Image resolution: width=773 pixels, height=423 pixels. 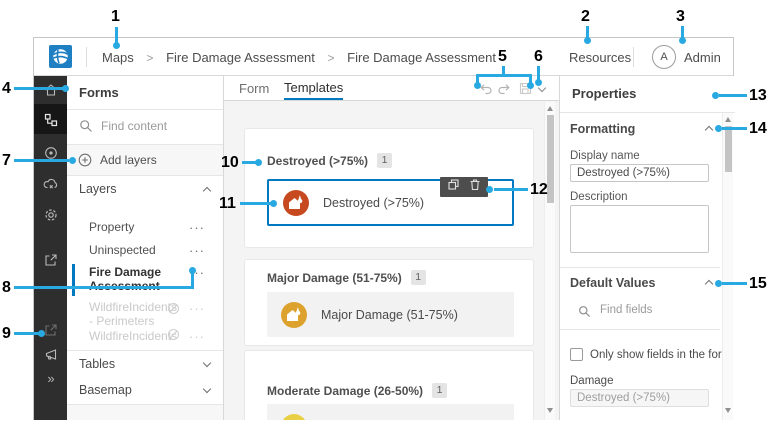 What do you see at coordinates (207, 191) in the screenshot?
I see `collapse-layers-icon` at bounding box center [207, 191].